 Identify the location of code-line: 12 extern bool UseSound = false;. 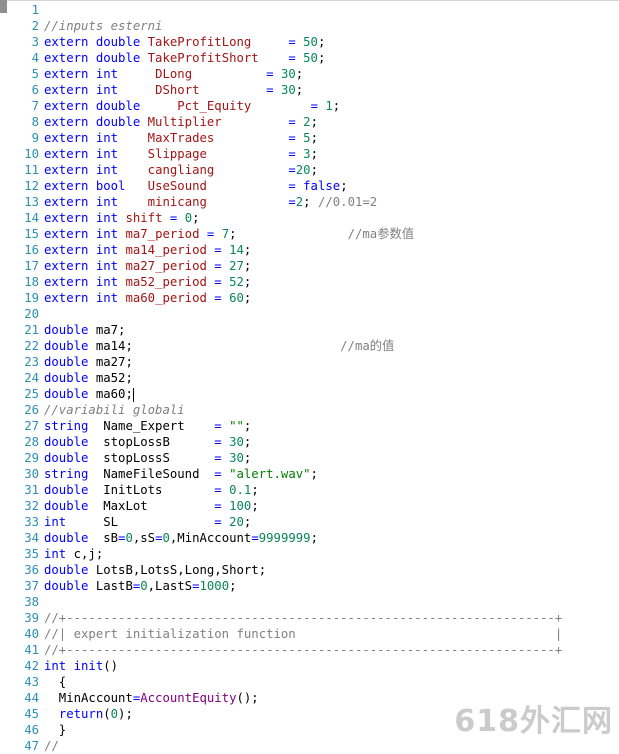
(309, 186).